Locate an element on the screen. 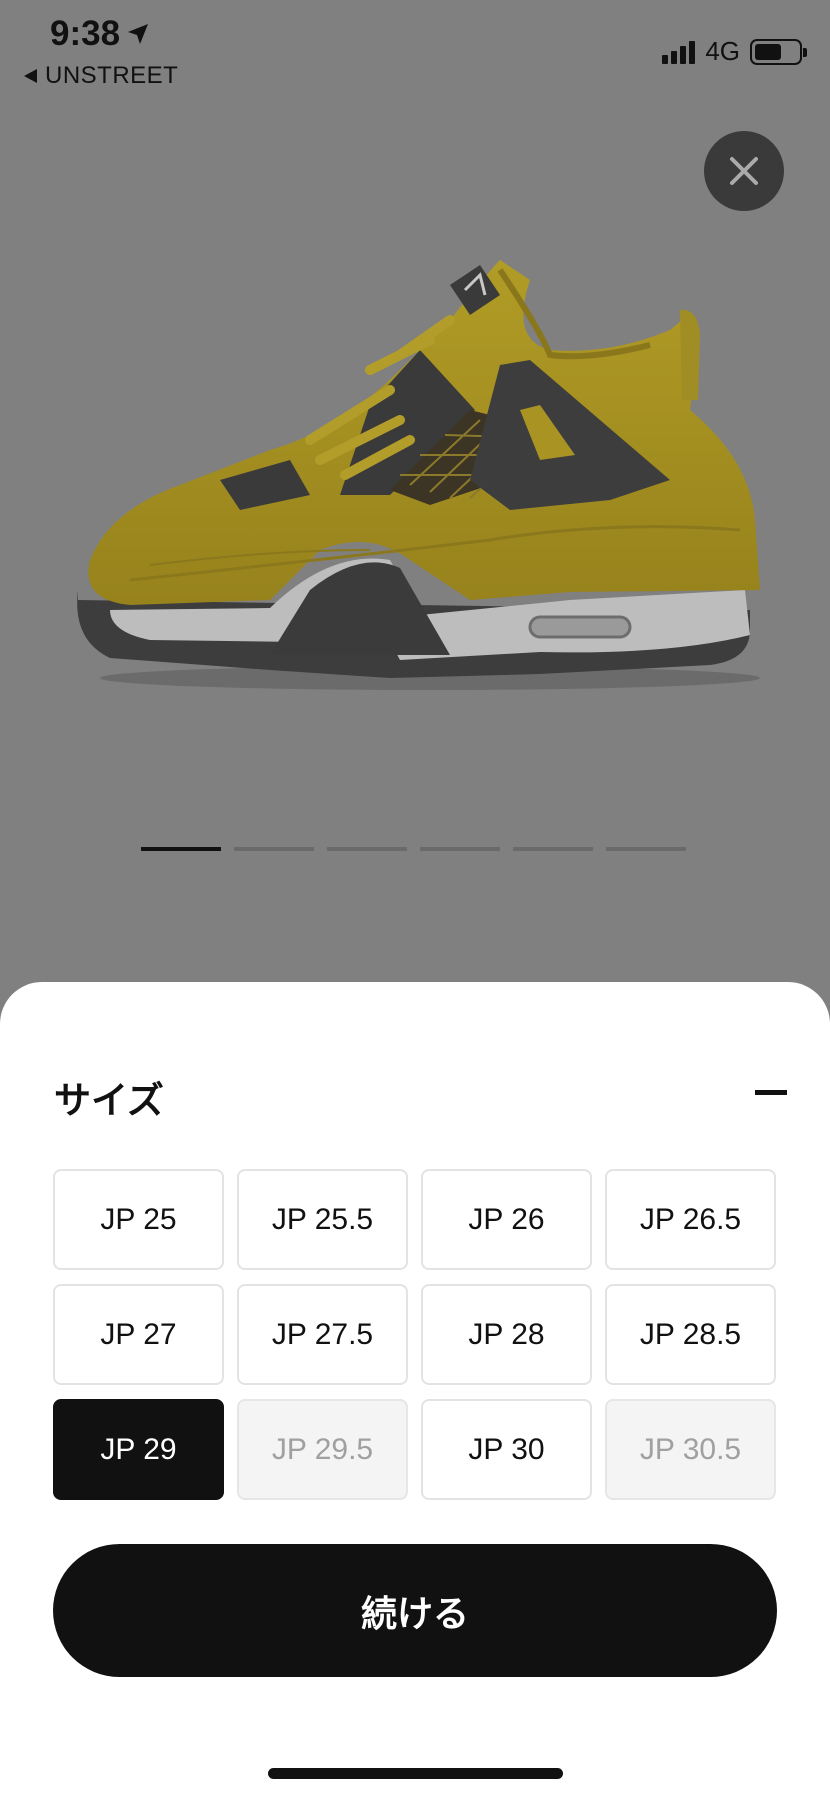  network-type: 4G is located at coordinates (722, 51).